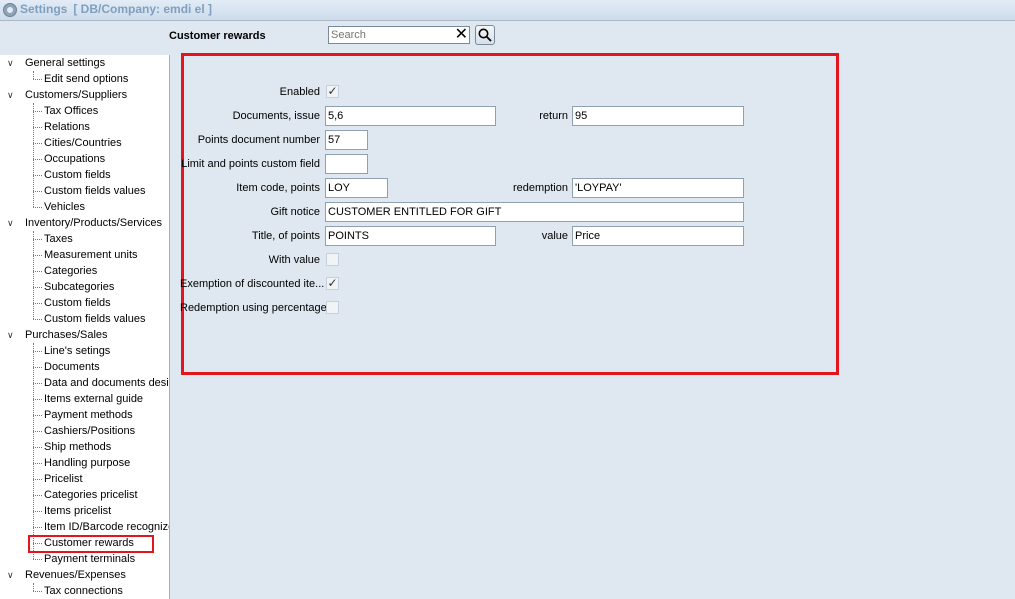 The image size is (1015, 599). I want to click on sidebar-item: Vehicles, so click(84, 207).